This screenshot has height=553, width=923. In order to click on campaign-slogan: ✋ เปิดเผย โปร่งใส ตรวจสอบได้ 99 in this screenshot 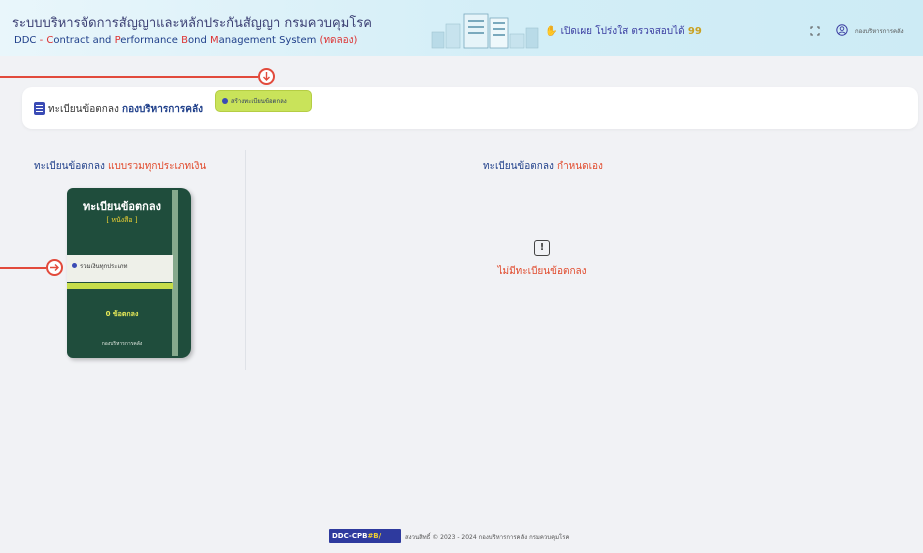, I will do `click(623, 31)`.